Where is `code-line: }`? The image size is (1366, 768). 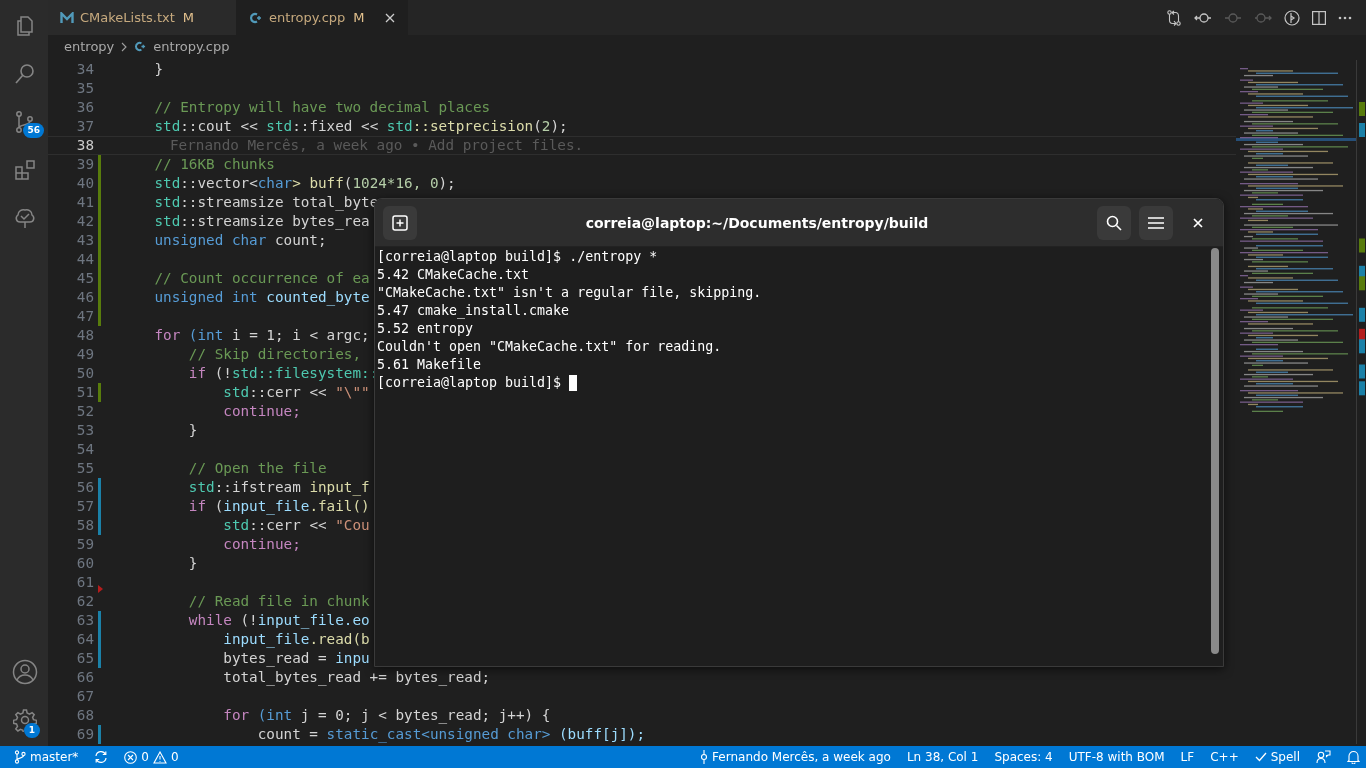
code-line: } is located at coordinates (192, 430).